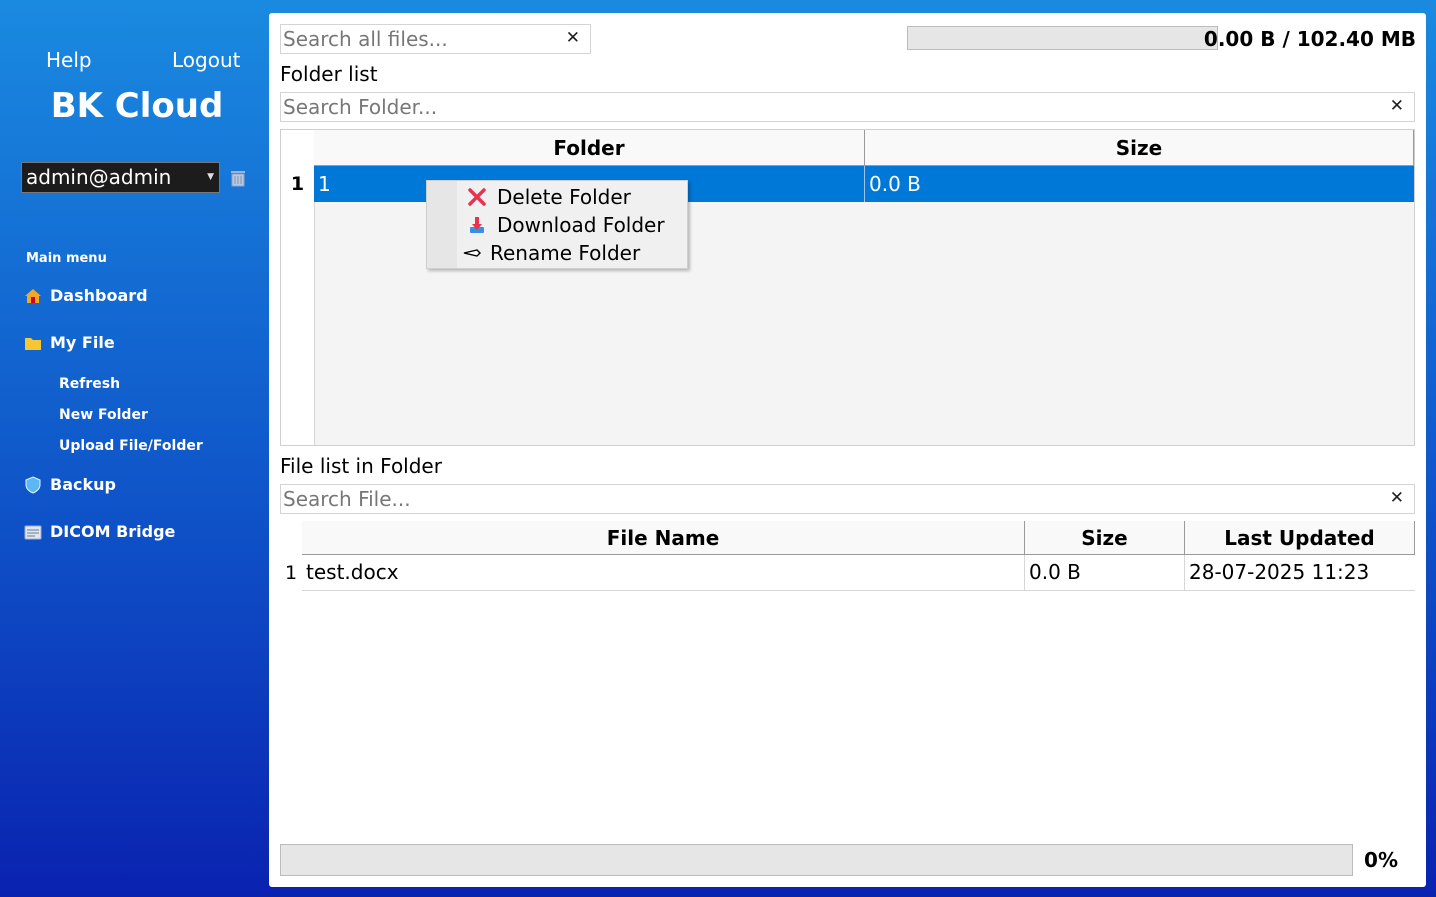 The image size is (1436, 897). I want to click on chevron-down-icon: ▼, so click(210, 177).